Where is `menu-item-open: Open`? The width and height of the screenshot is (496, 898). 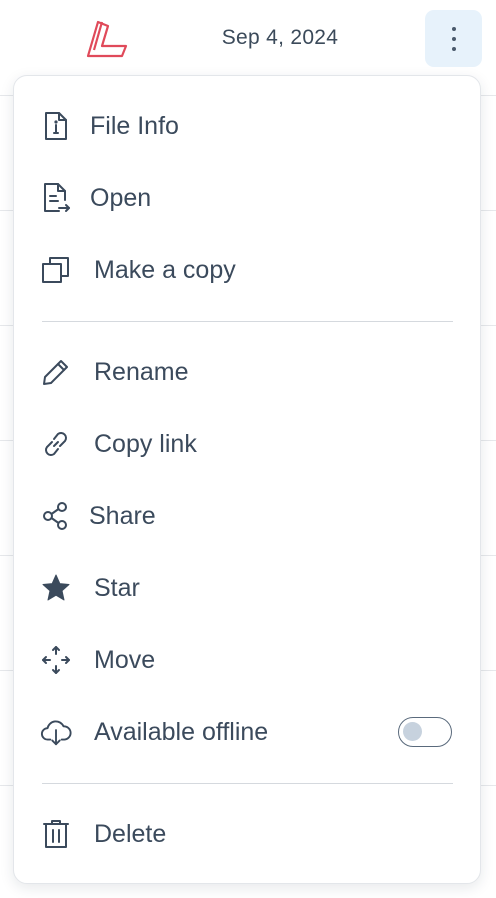 menu-item-open: Open is located at coordinates (247, 198).